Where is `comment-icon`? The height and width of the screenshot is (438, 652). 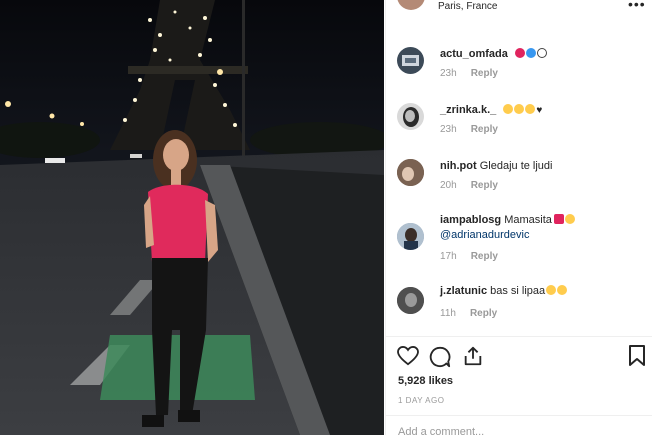 comment-icon is located at coordinates (440, 357).